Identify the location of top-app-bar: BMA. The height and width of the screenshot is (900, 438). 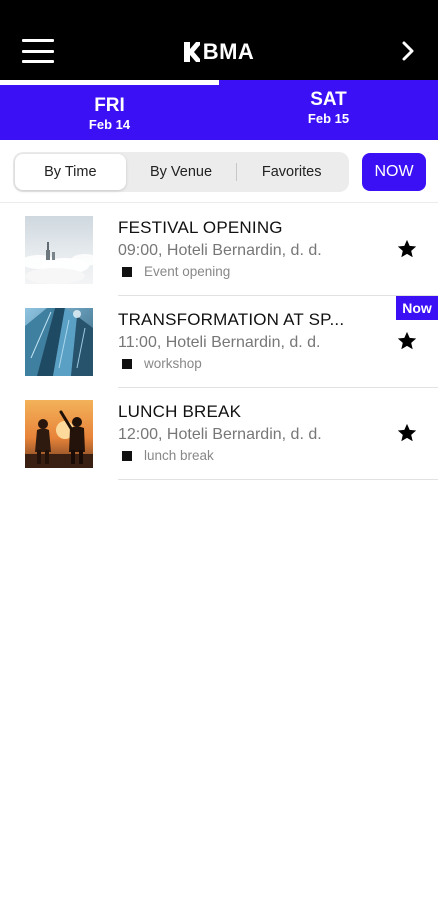
(219, 40).